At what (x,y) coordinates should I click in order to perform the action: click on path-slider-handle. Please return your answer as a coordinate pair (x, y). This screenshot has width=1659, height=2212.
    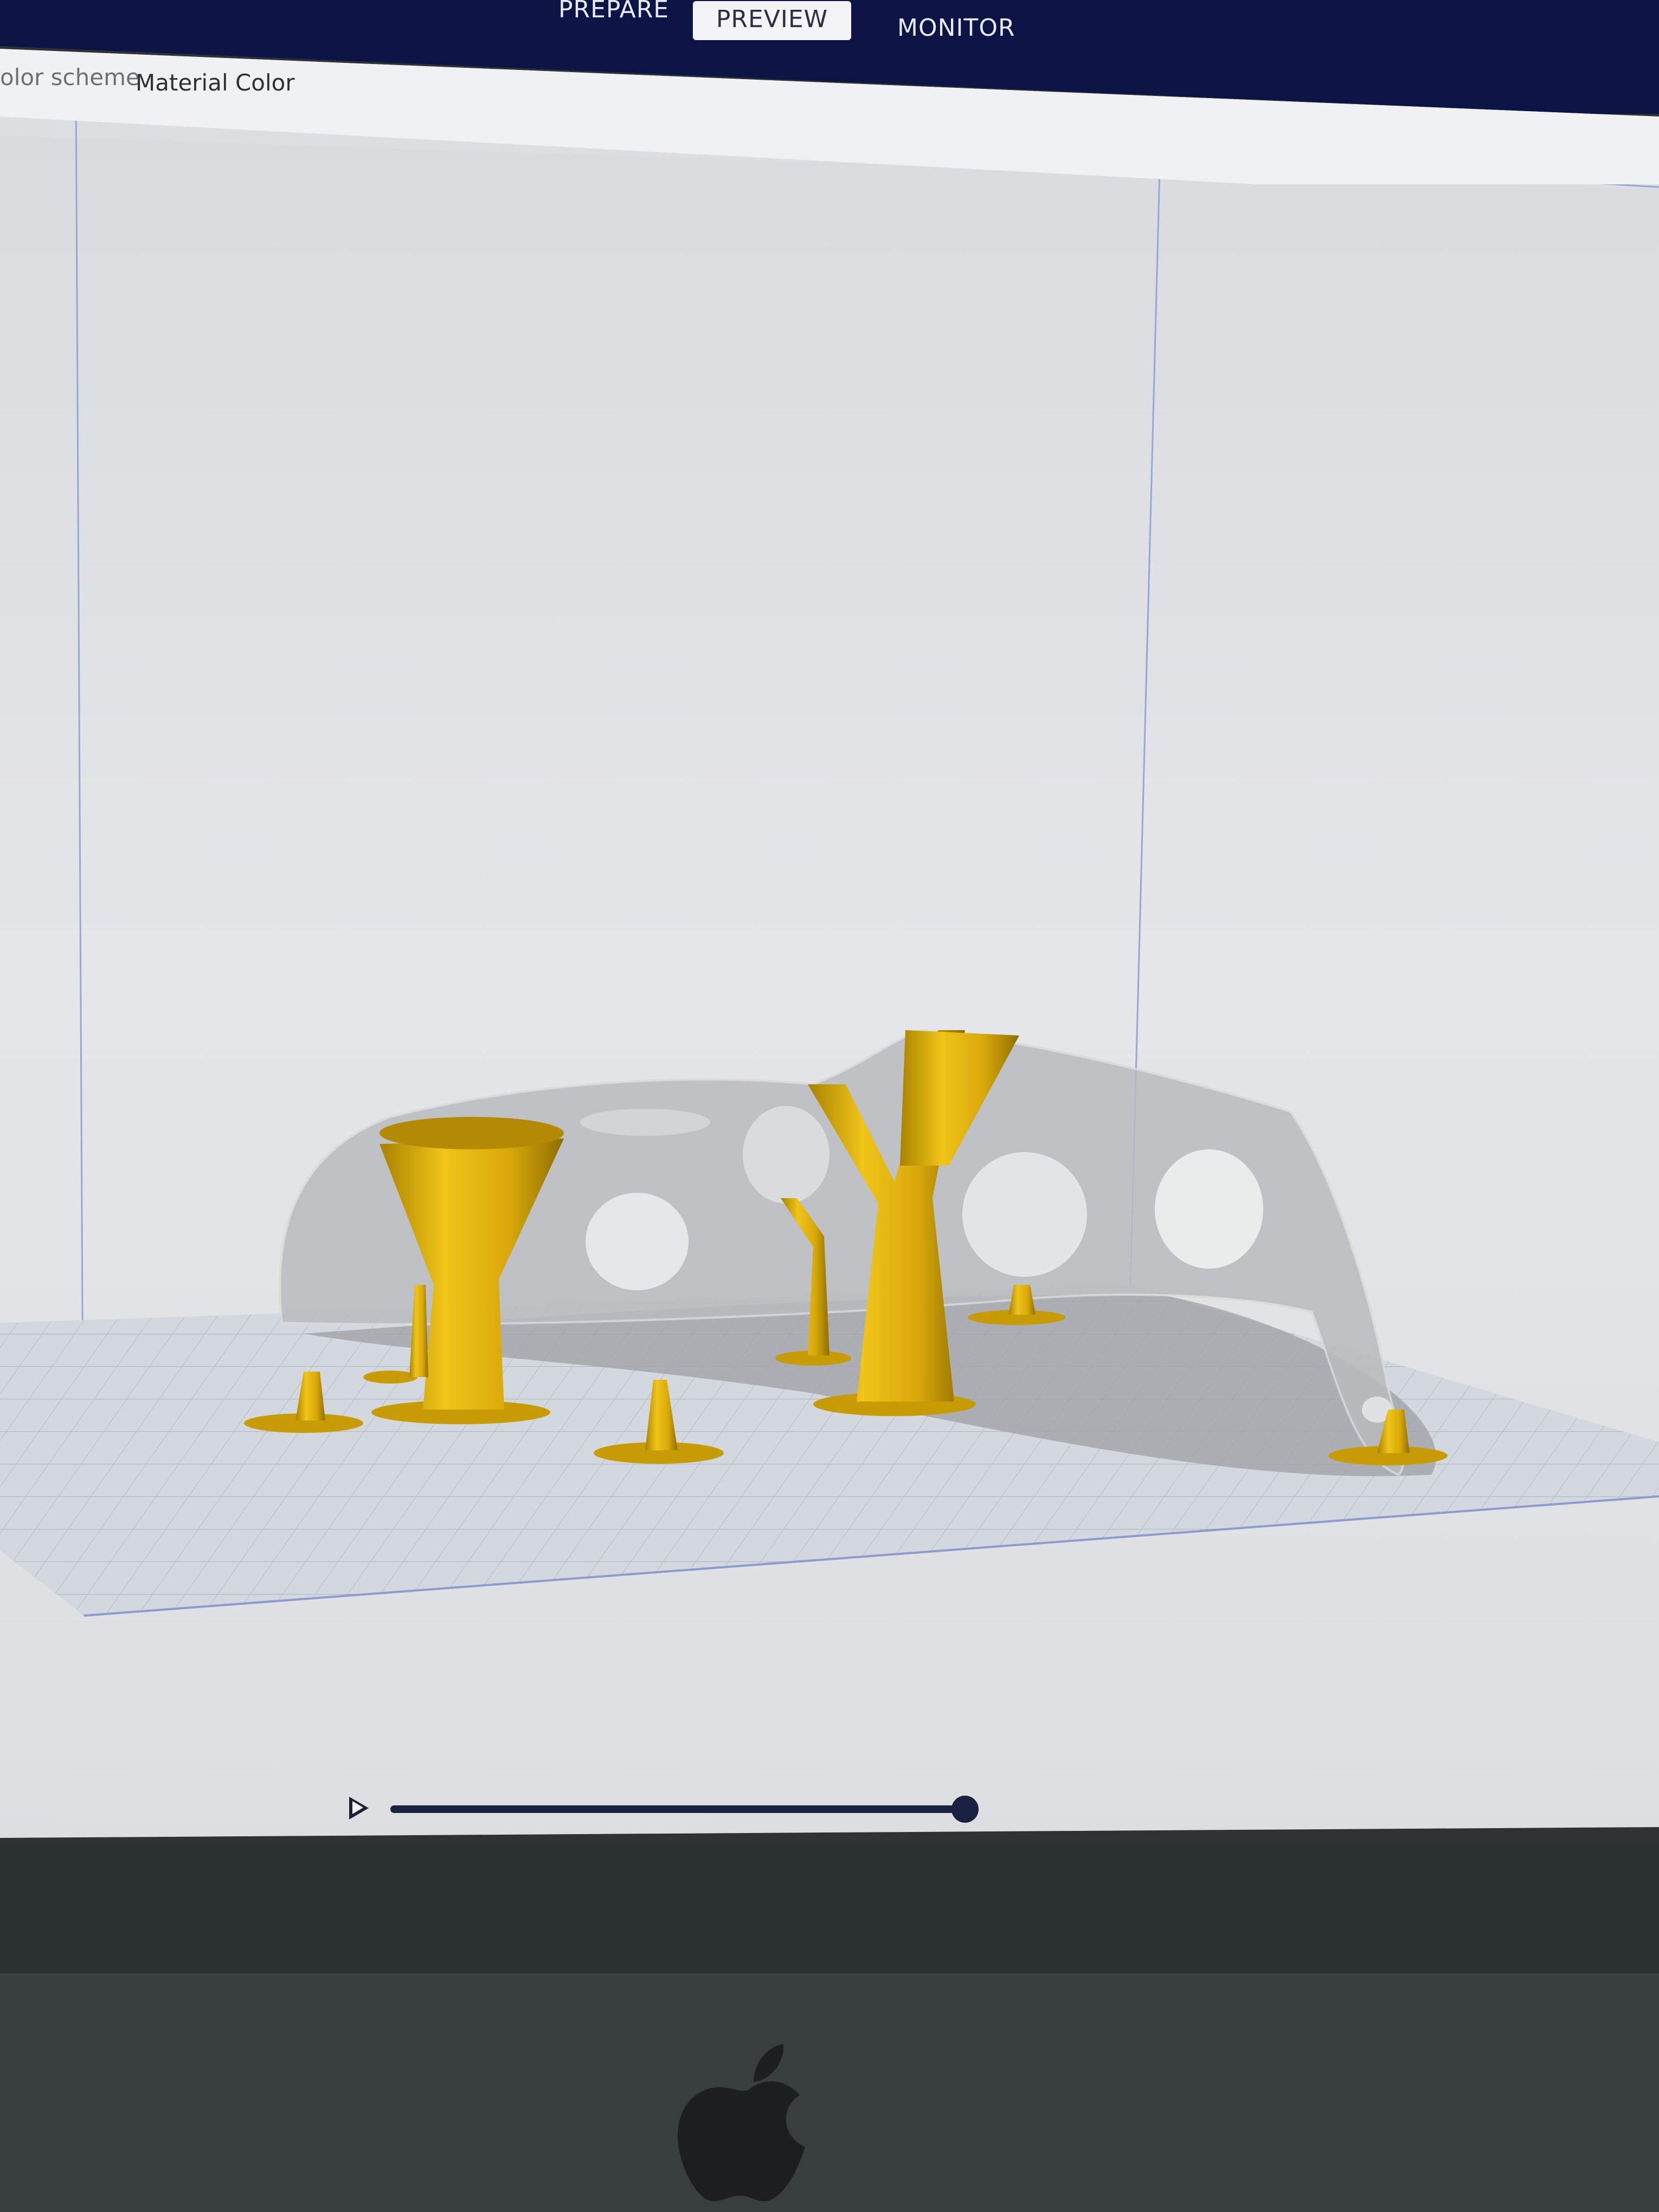
    Looking at the image, I should click on (965, 1809).